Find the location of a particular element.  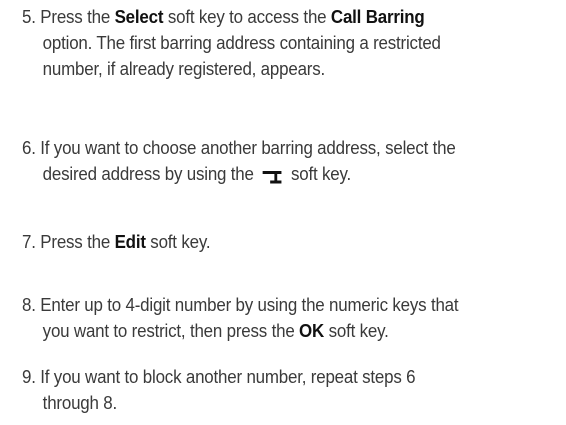

step-number: 7. is located at coordinates (29, 242).